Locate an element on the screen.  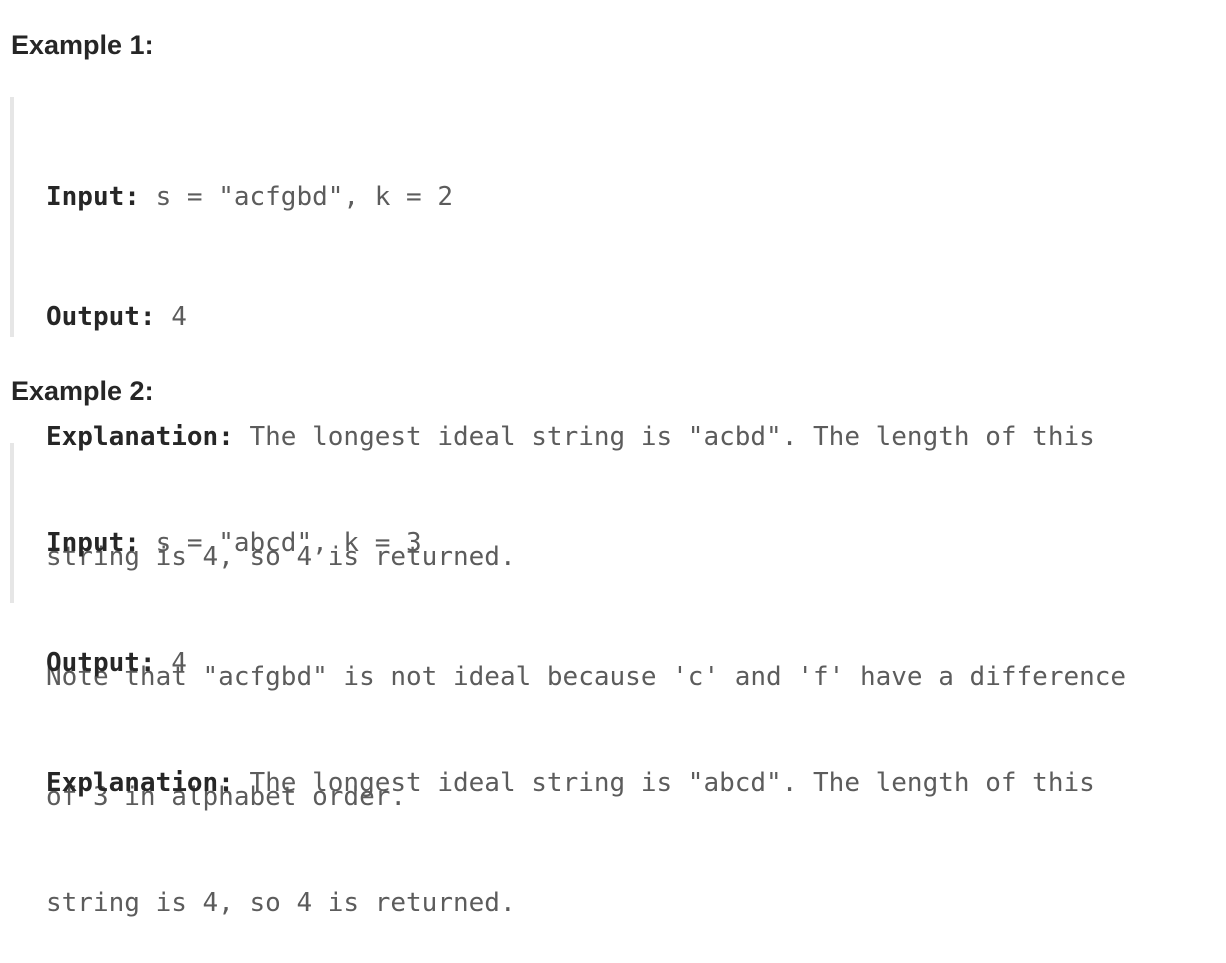
example-1-heading: Example 1: is located at coordinates (82, 45).